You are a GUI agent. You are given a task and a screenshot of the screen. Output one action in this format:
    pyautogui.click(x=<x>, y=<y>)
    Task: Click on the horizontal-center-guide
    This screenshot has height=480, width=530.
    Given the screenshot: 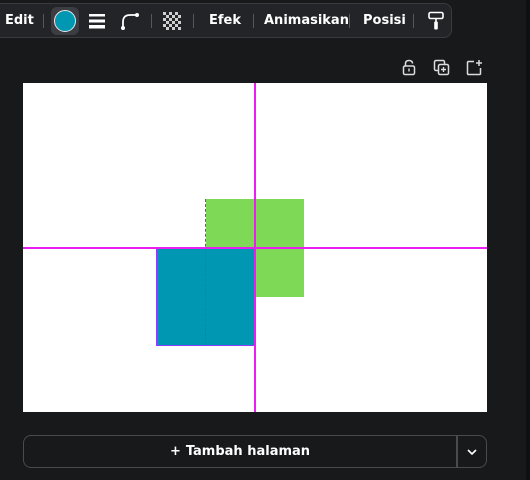 What is the action you would take?
    pyautogui.click(x=255, y=248)
    